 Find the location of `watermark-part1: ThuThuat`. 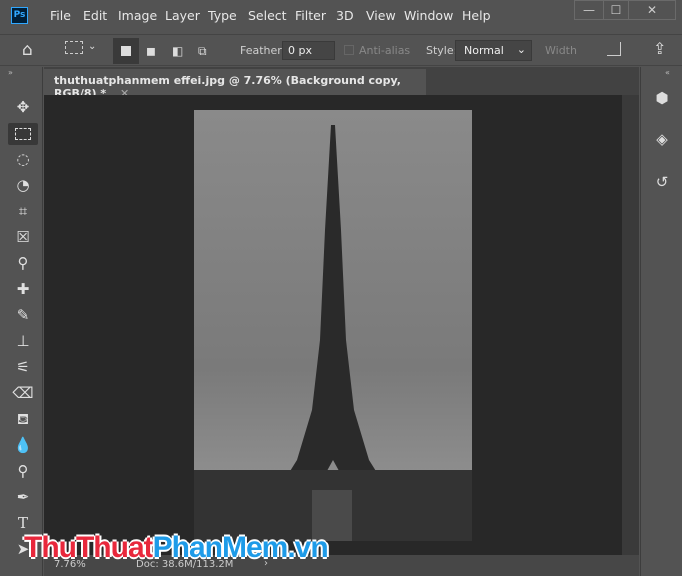

watermark-part1: ThuThuat is located at coordinates (89, 547).